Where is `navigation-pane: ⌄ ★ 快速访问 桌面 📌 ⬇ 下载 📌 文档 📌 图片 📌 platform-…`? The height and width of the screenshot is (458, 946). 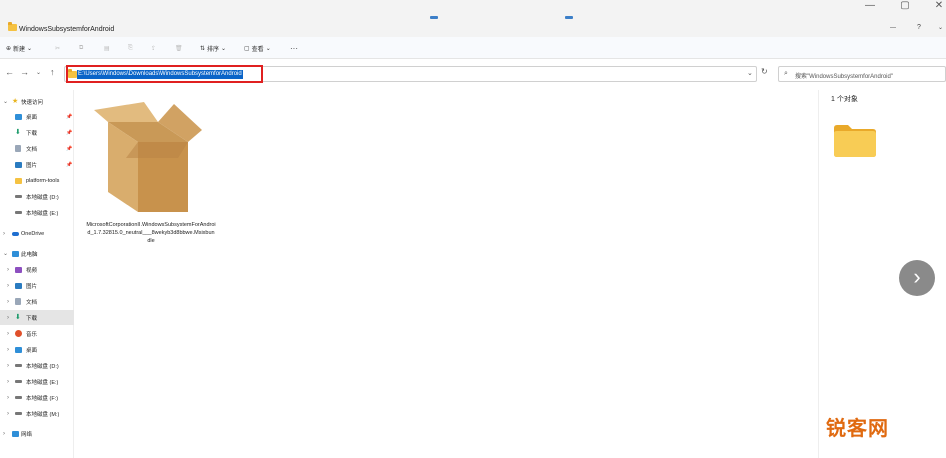 navigation-pane: ⌄ ★ 快速访问 桌面 📌 ⬇ 下载 📌 文档 📌 图片 📌 platform-… is located at coordinates (37, 274).